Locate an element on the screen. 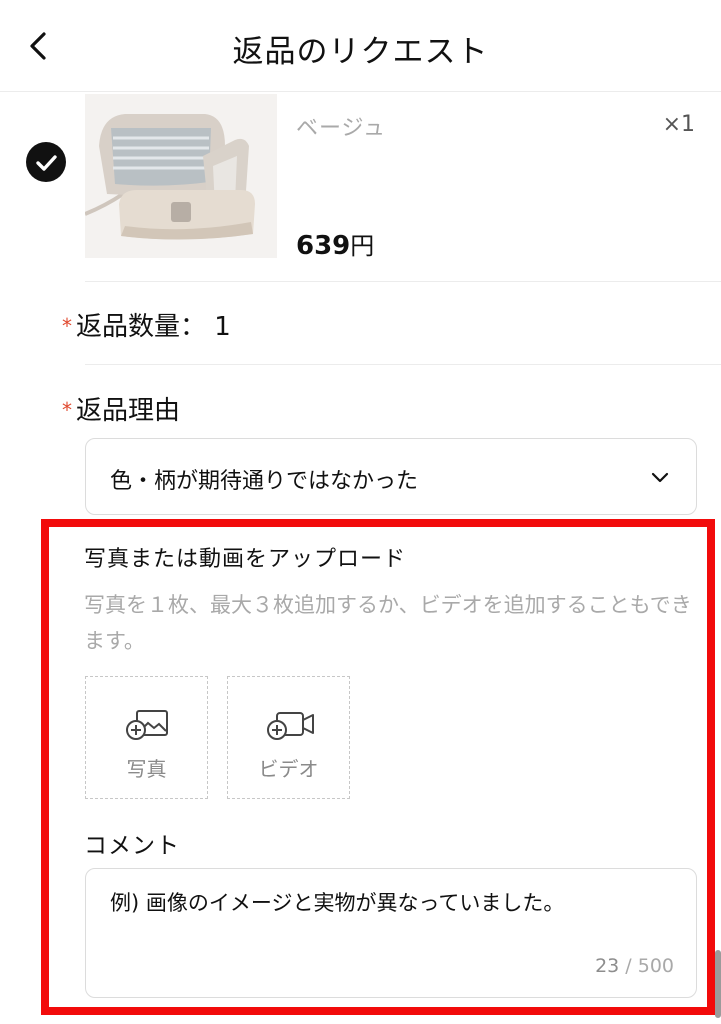 Image resolution: width=721 pixels, height=1024 pixels. video-label: ビデオ is located at coordinates (288, 769).